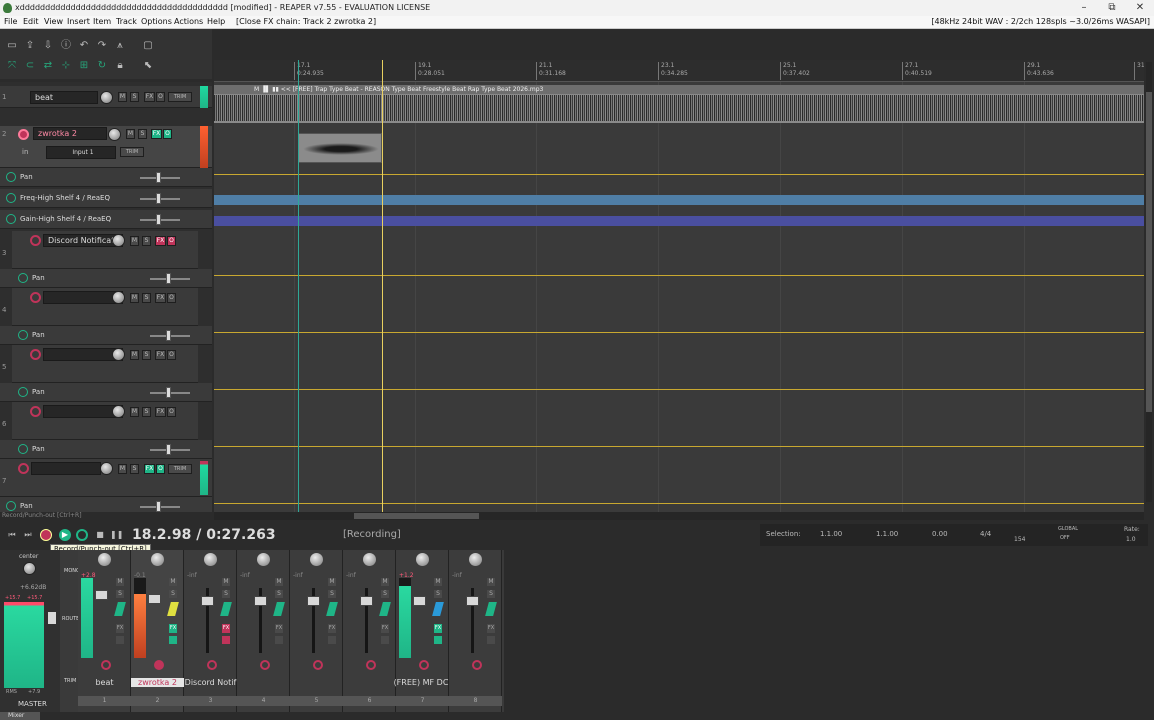 The image size is (1154, 720). What do you see at coordinates (120, 46) in the screenshot?
I see `metronome-icon: ⩚` at bounding box center [120, 46].